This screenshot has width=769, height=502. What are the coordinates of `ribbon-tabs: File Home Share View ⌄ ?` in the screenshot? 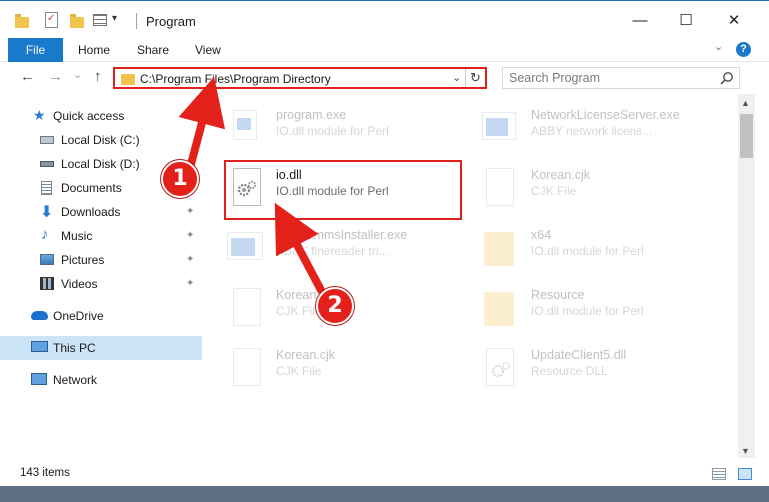 It's located at (384, 50).